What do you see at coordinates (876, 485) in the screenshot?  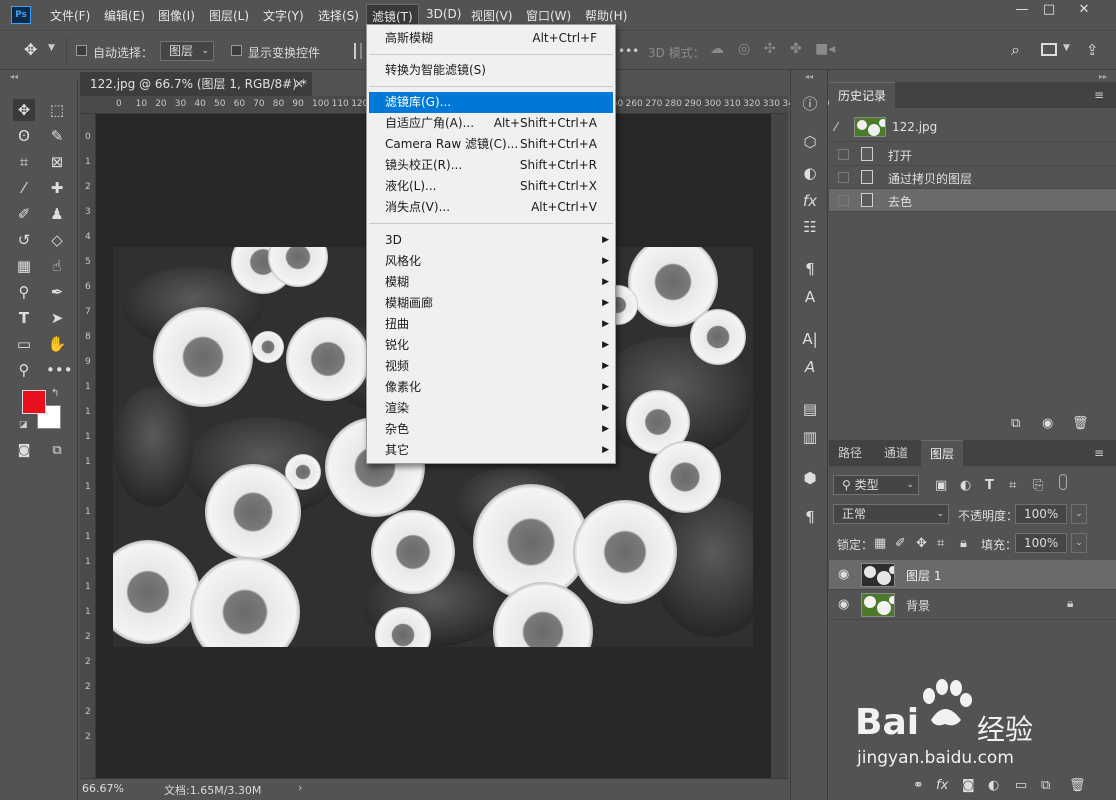 I see `layer-filter-dropdown: ⚲ 类型 ⌄` at bounding box center [876, 485].